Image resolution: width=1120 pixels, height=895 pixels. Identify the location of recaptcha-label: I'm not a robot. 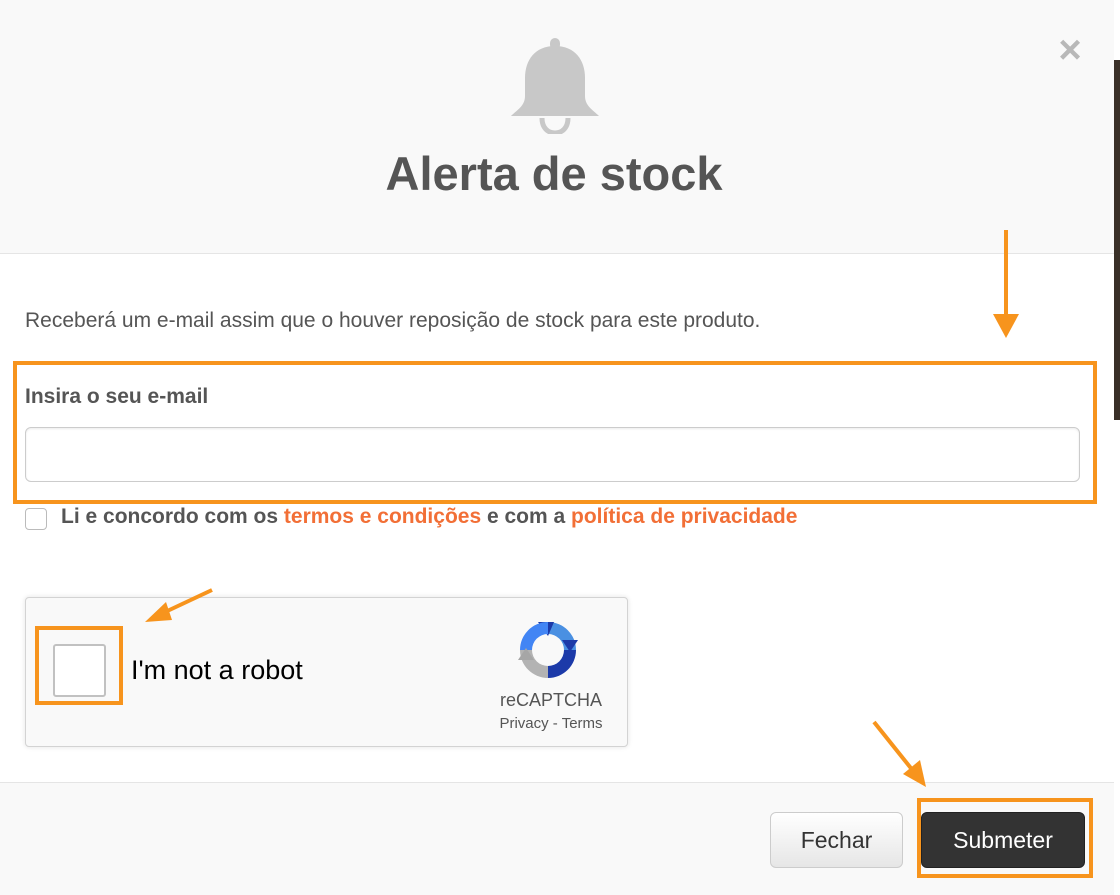
(217, 670).